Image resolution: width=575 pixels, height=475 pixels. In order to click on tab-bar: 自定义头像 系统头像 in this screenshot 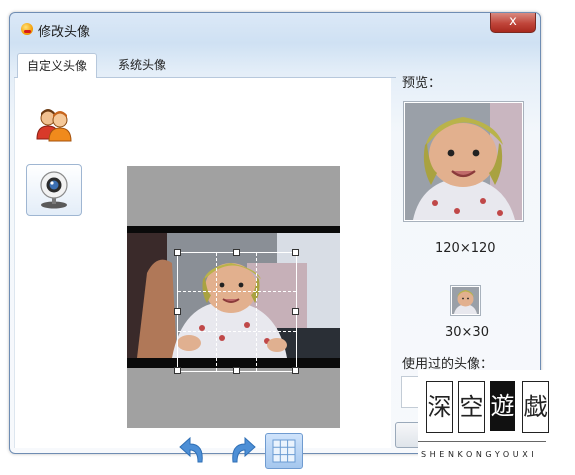, I will do `click(205, 65)`.